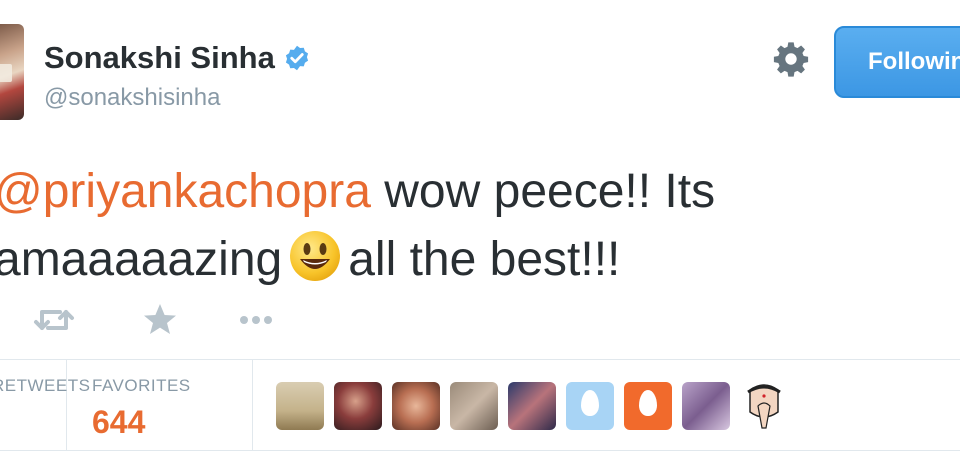  Describe the element at coordinates (141, 386) in the screenshot. I see `favorites-label: FAVORITES` at that location.